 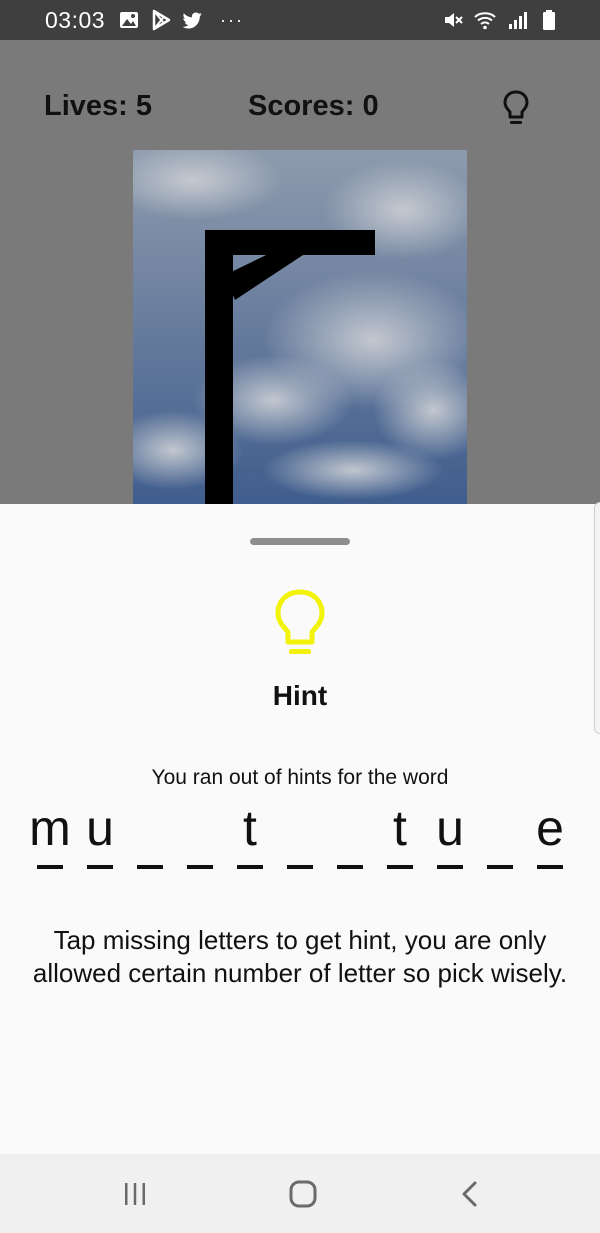 I want to click on home-icon, so click(x=303, y=1194).